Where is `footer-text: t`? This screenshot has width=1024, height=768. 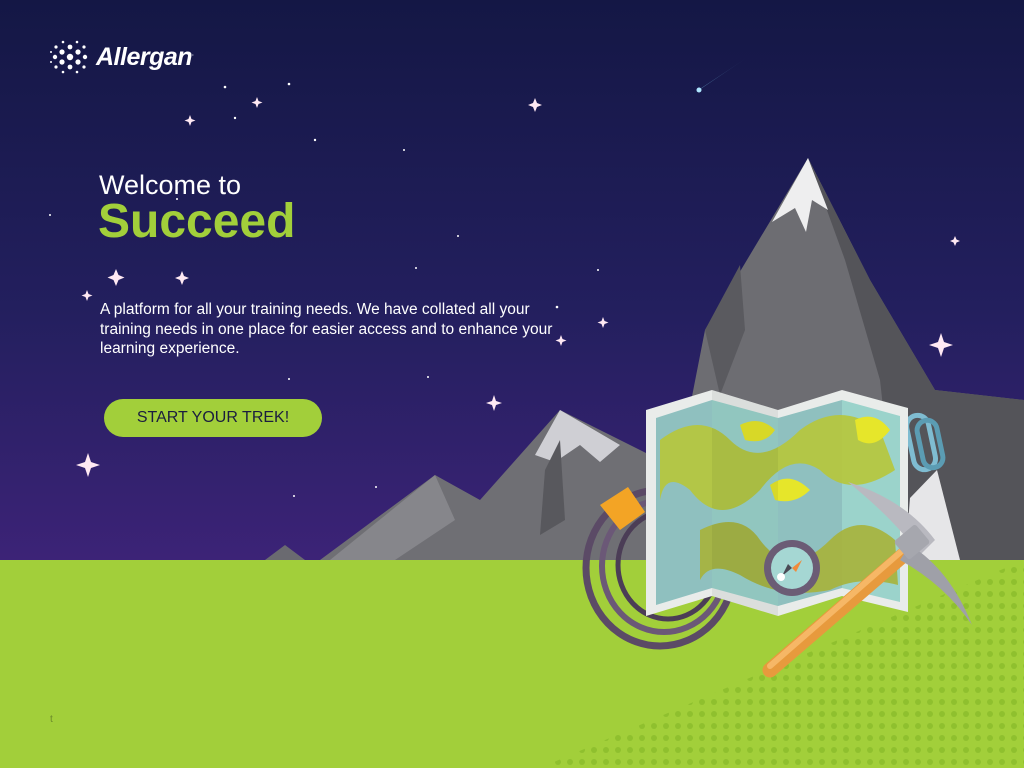 footer-text: t is located at coordinates (51, 719).